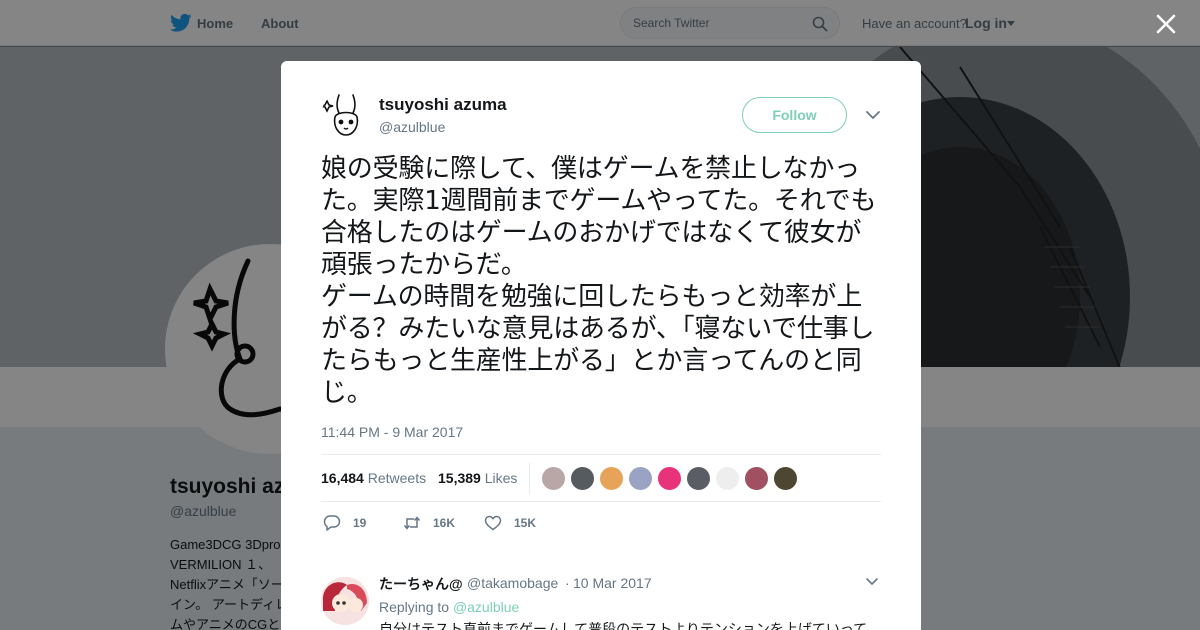  I want to click on close-icon, so click(1166, 24).